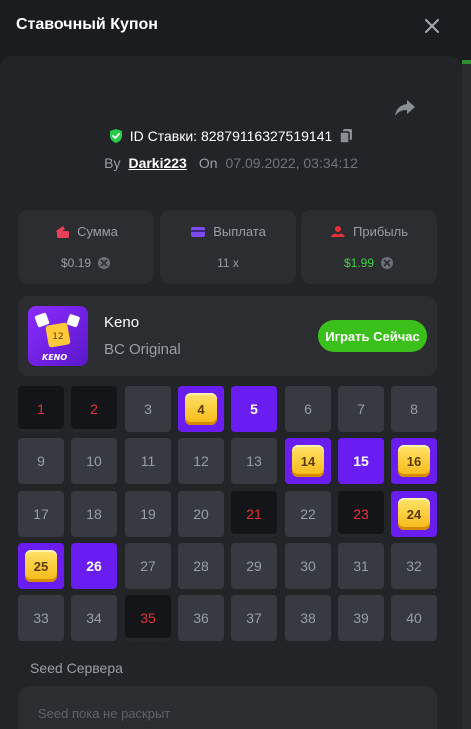 This screenshot has width=471, height=729. I want to click on keno-cell: 8, so click(414, 409).